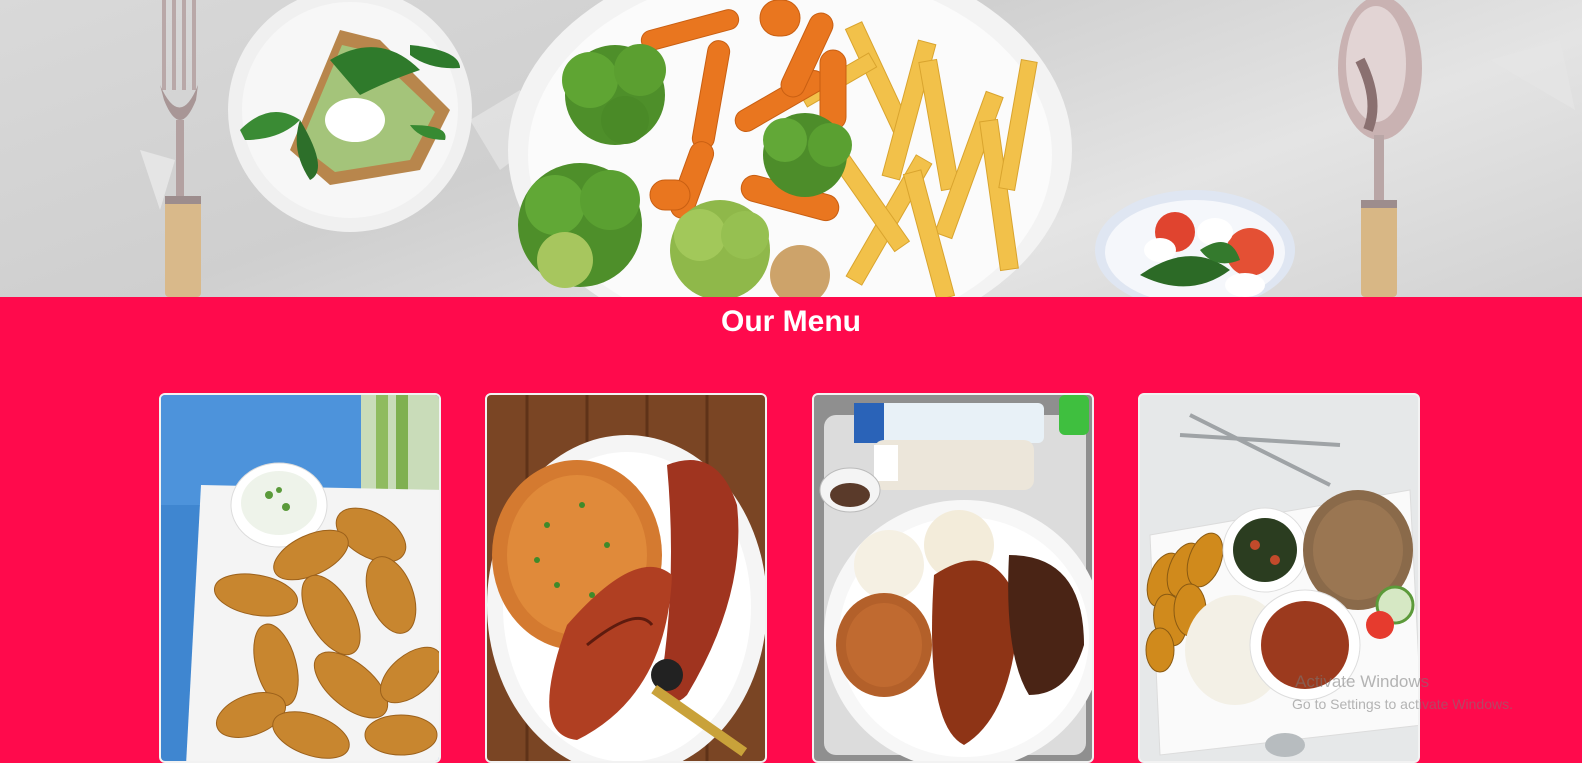 Image resolution: width=1582 pixels, height=763 pixels. What do you see at coordinates (1362, 681) in the screenshot?
I see `windows-activation-watermark-title: Activate Windows` at bounding box center [1362, 681].